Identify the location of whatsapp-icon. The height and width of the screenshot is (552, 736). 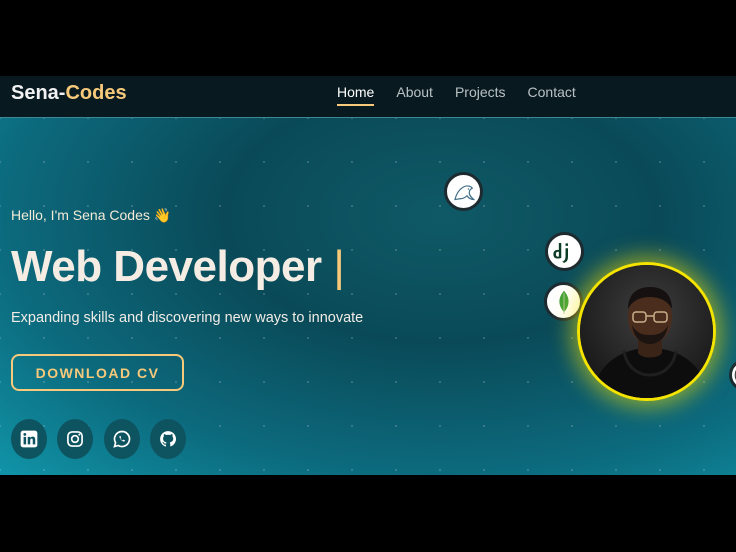
(122, 439).